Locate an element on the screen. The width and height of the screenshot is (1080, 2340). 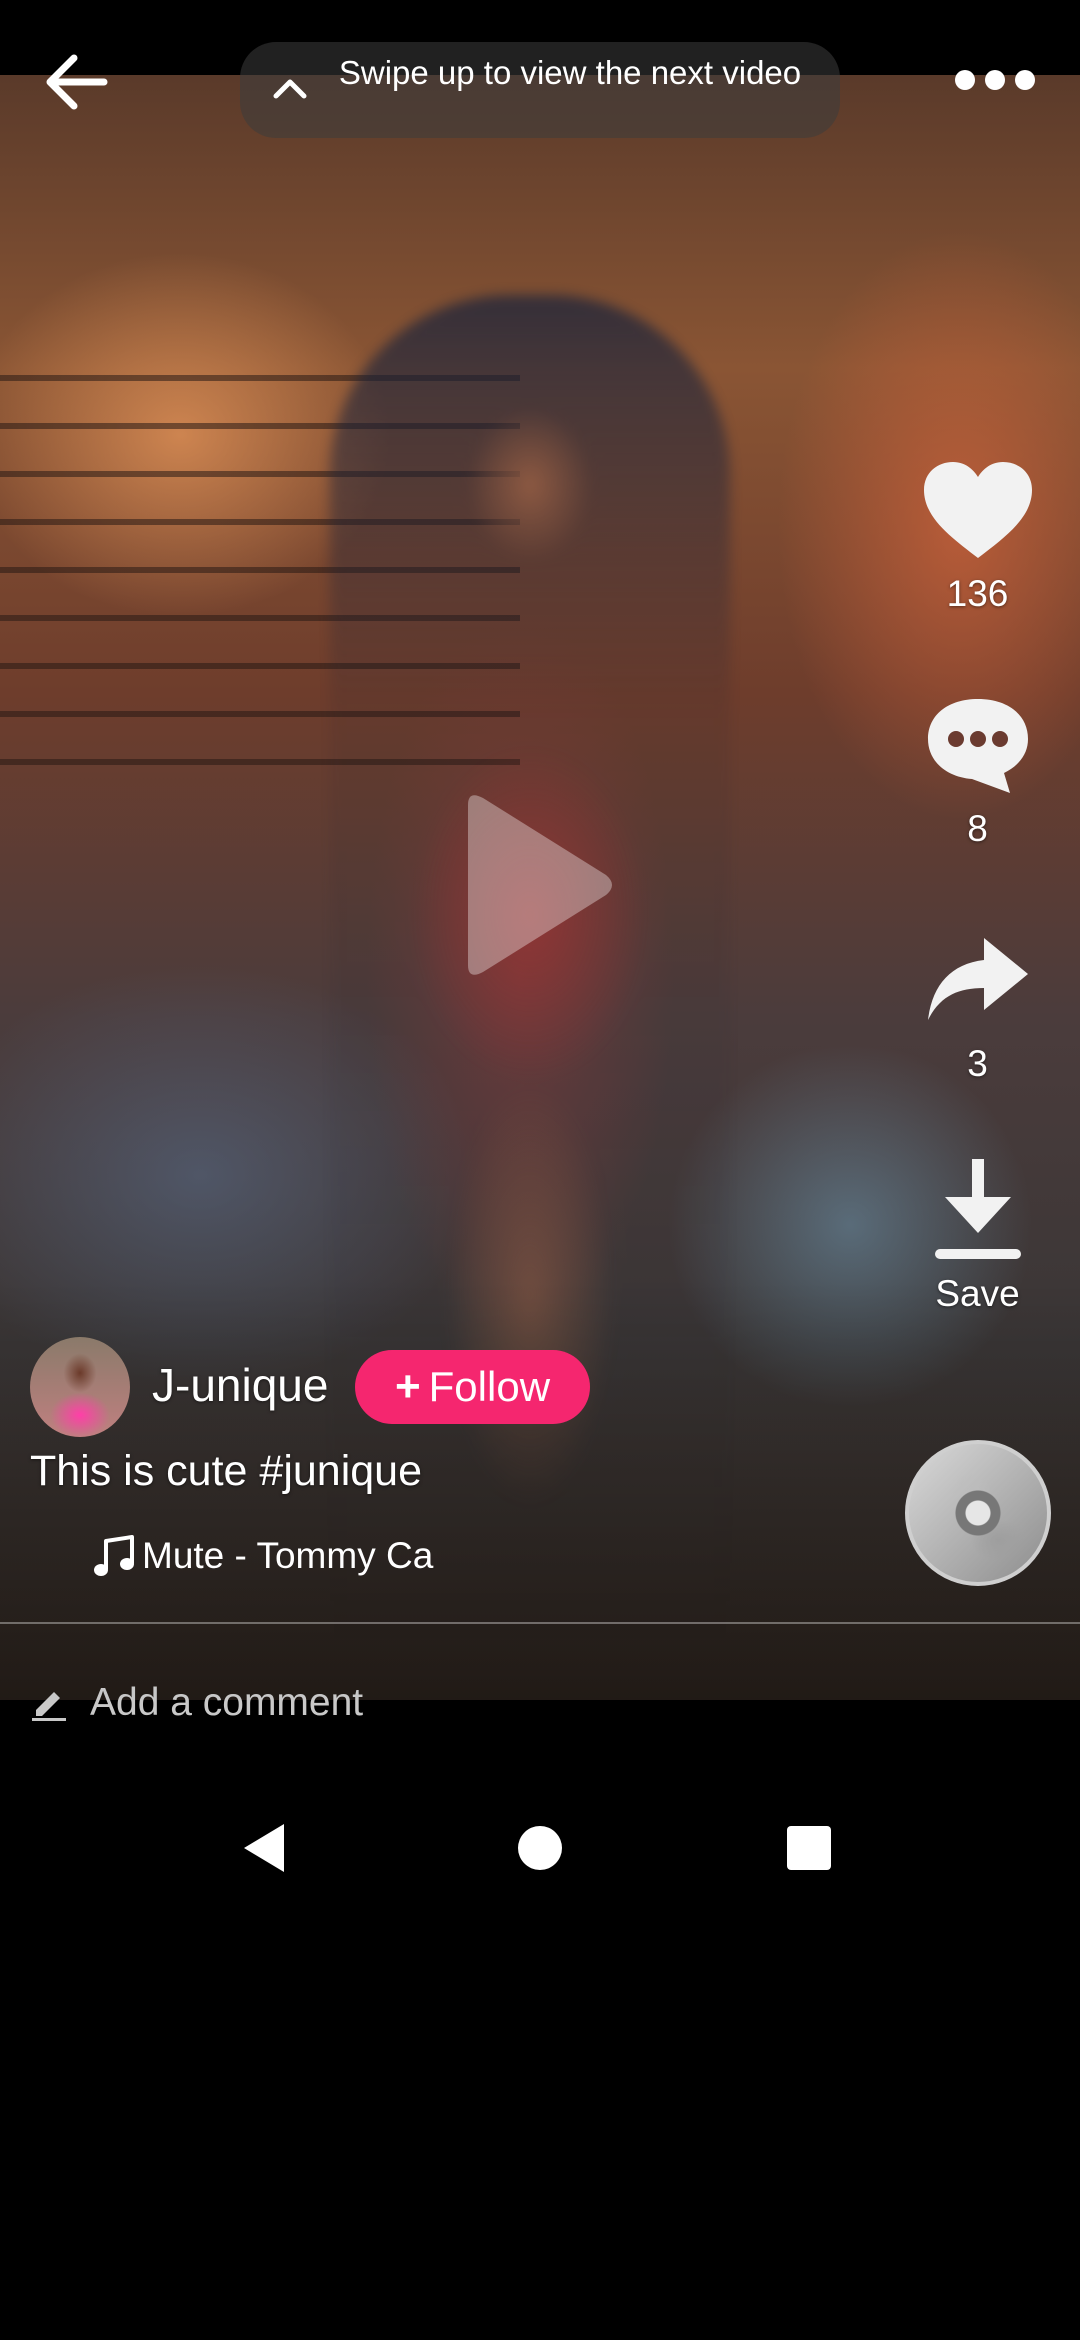
swipe-up-hint: Swipe up to view the next video is located at coordinates (540, 90).